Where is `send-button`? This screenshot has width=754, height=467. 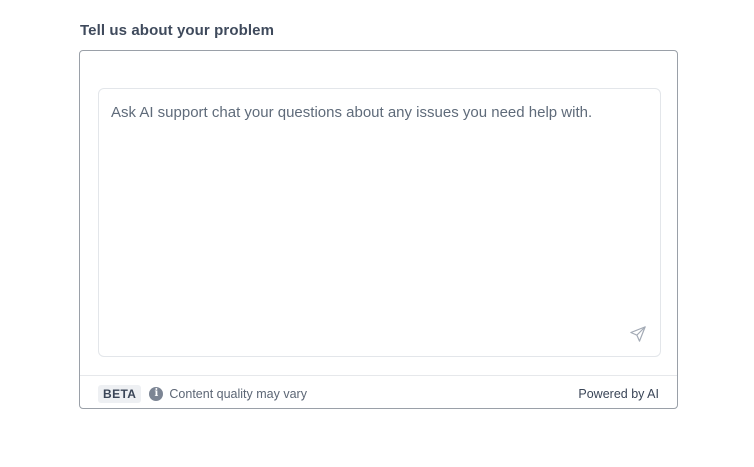
send-button is located at coordinates (638, 334).